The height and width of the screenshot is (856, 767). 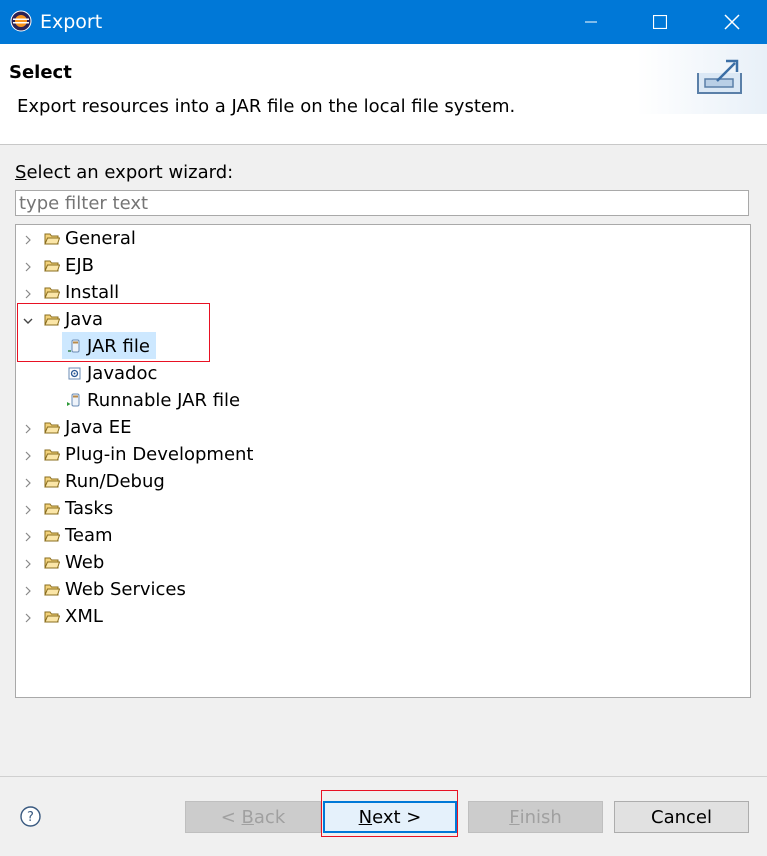 I want to click on cancel-button: Cancel, so click(x=681, y=817).